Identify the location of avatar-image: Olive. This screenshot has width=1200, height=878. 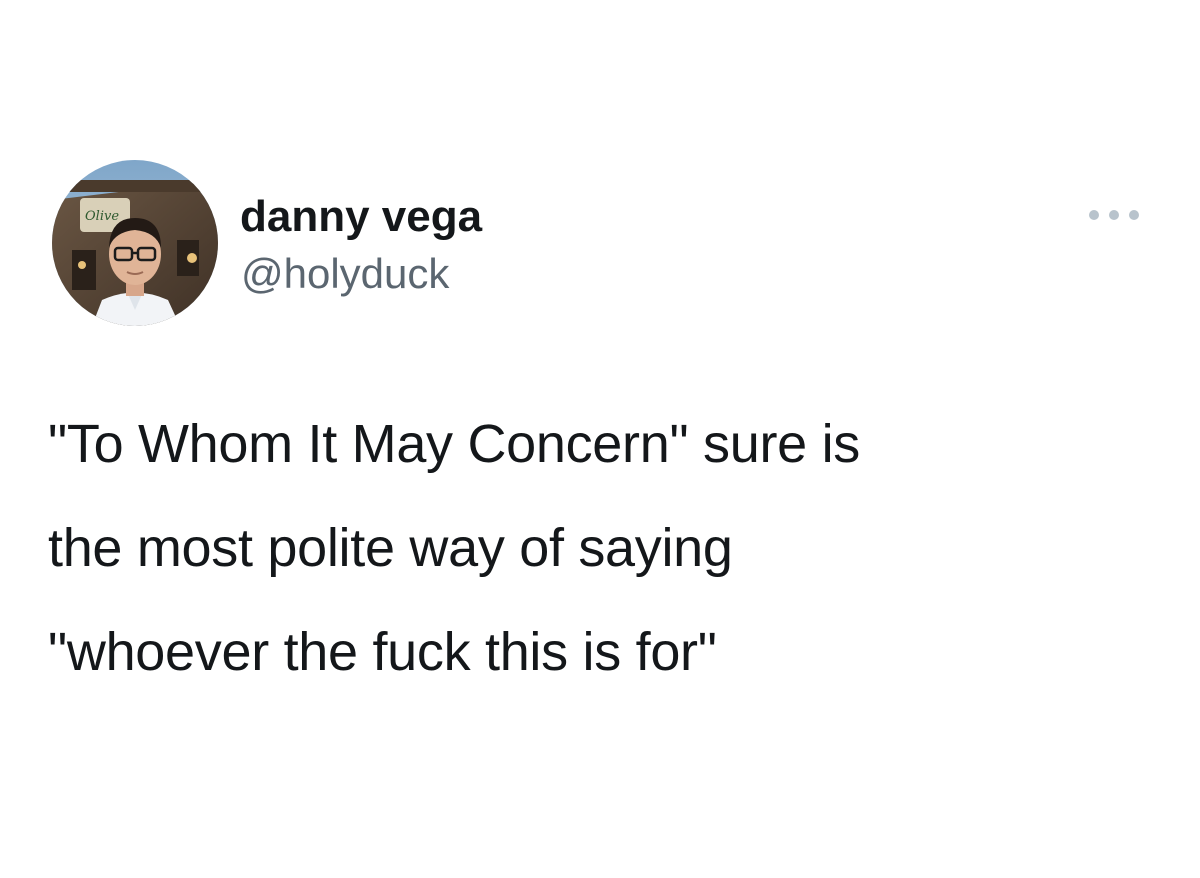
(135, 243).